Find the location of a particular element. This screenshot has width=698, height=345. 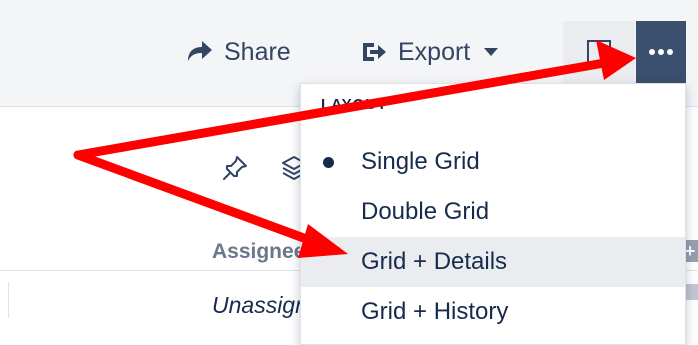

more-options-button is located at coordinates (661, 52).